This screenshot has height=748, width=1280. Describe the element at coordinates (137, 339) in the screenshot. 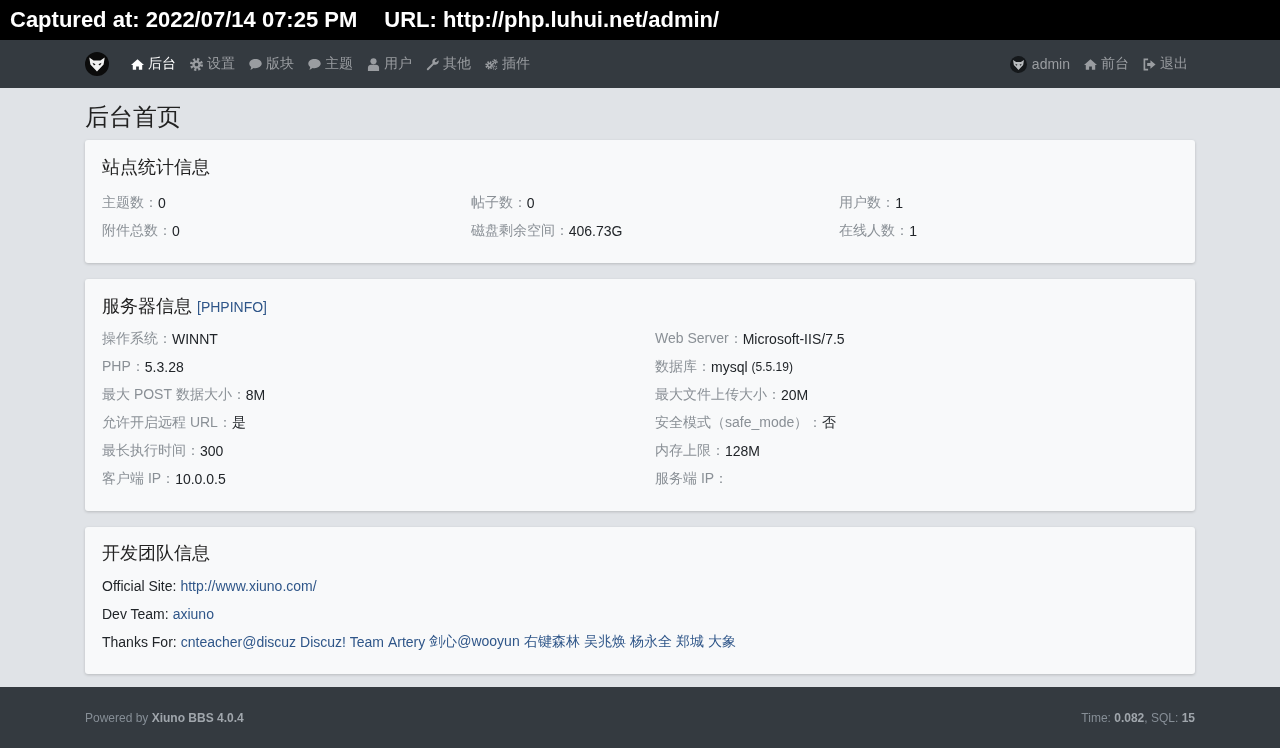

I see `info-label: 操作系统：` at that location.